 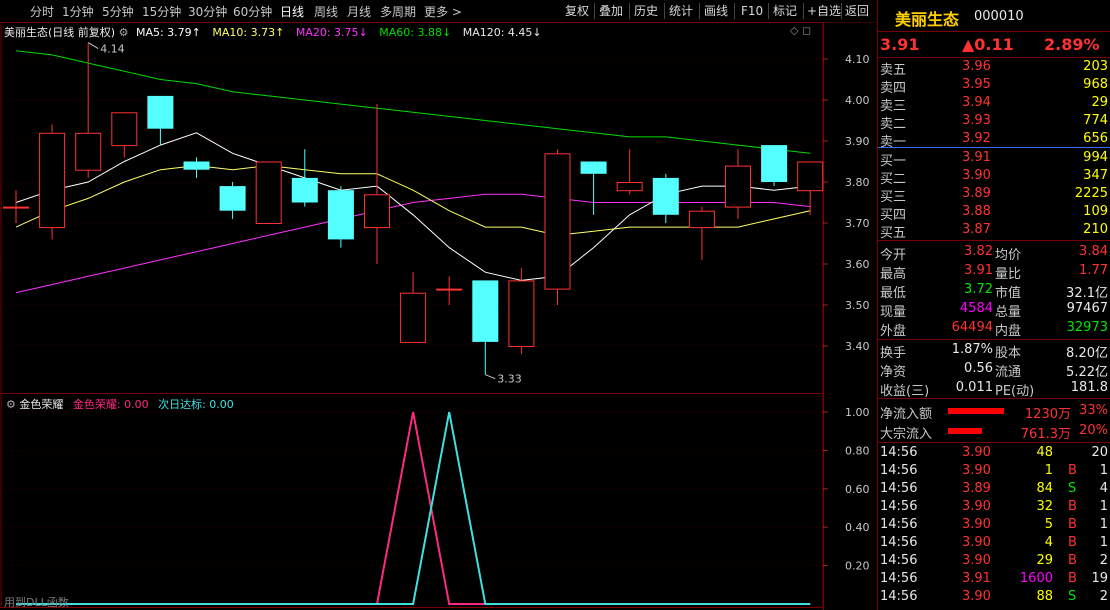 What do you see at coordinates (994, 507) in the screenshot?
I see `tick-row: 14:56 3.90 32 B 1` at bounding box center [994, 507].